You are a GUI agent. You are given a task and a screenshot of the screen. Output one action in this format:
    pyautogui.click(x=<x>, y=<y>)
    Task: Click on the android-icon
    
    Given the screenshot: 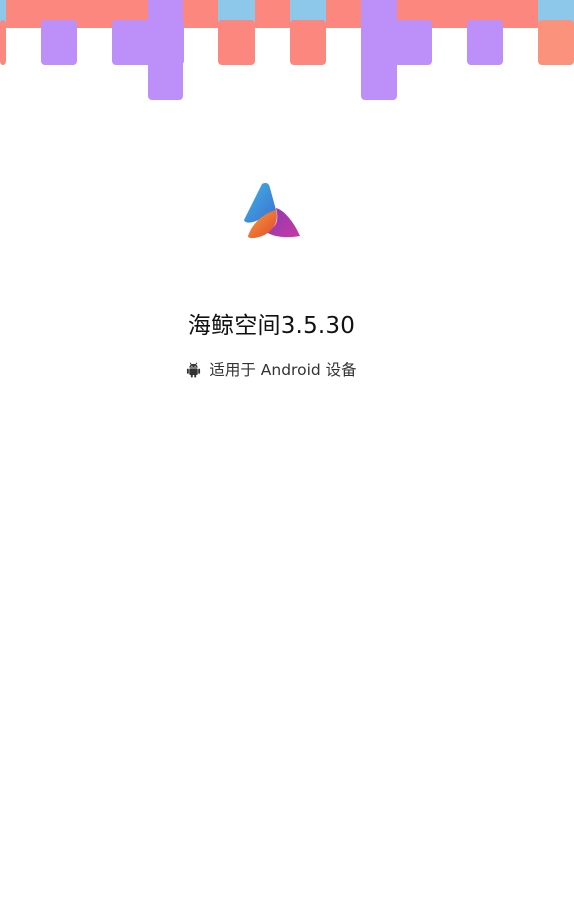 What is the action you would take?
    pyautogui.click(x=194, y=370)
    